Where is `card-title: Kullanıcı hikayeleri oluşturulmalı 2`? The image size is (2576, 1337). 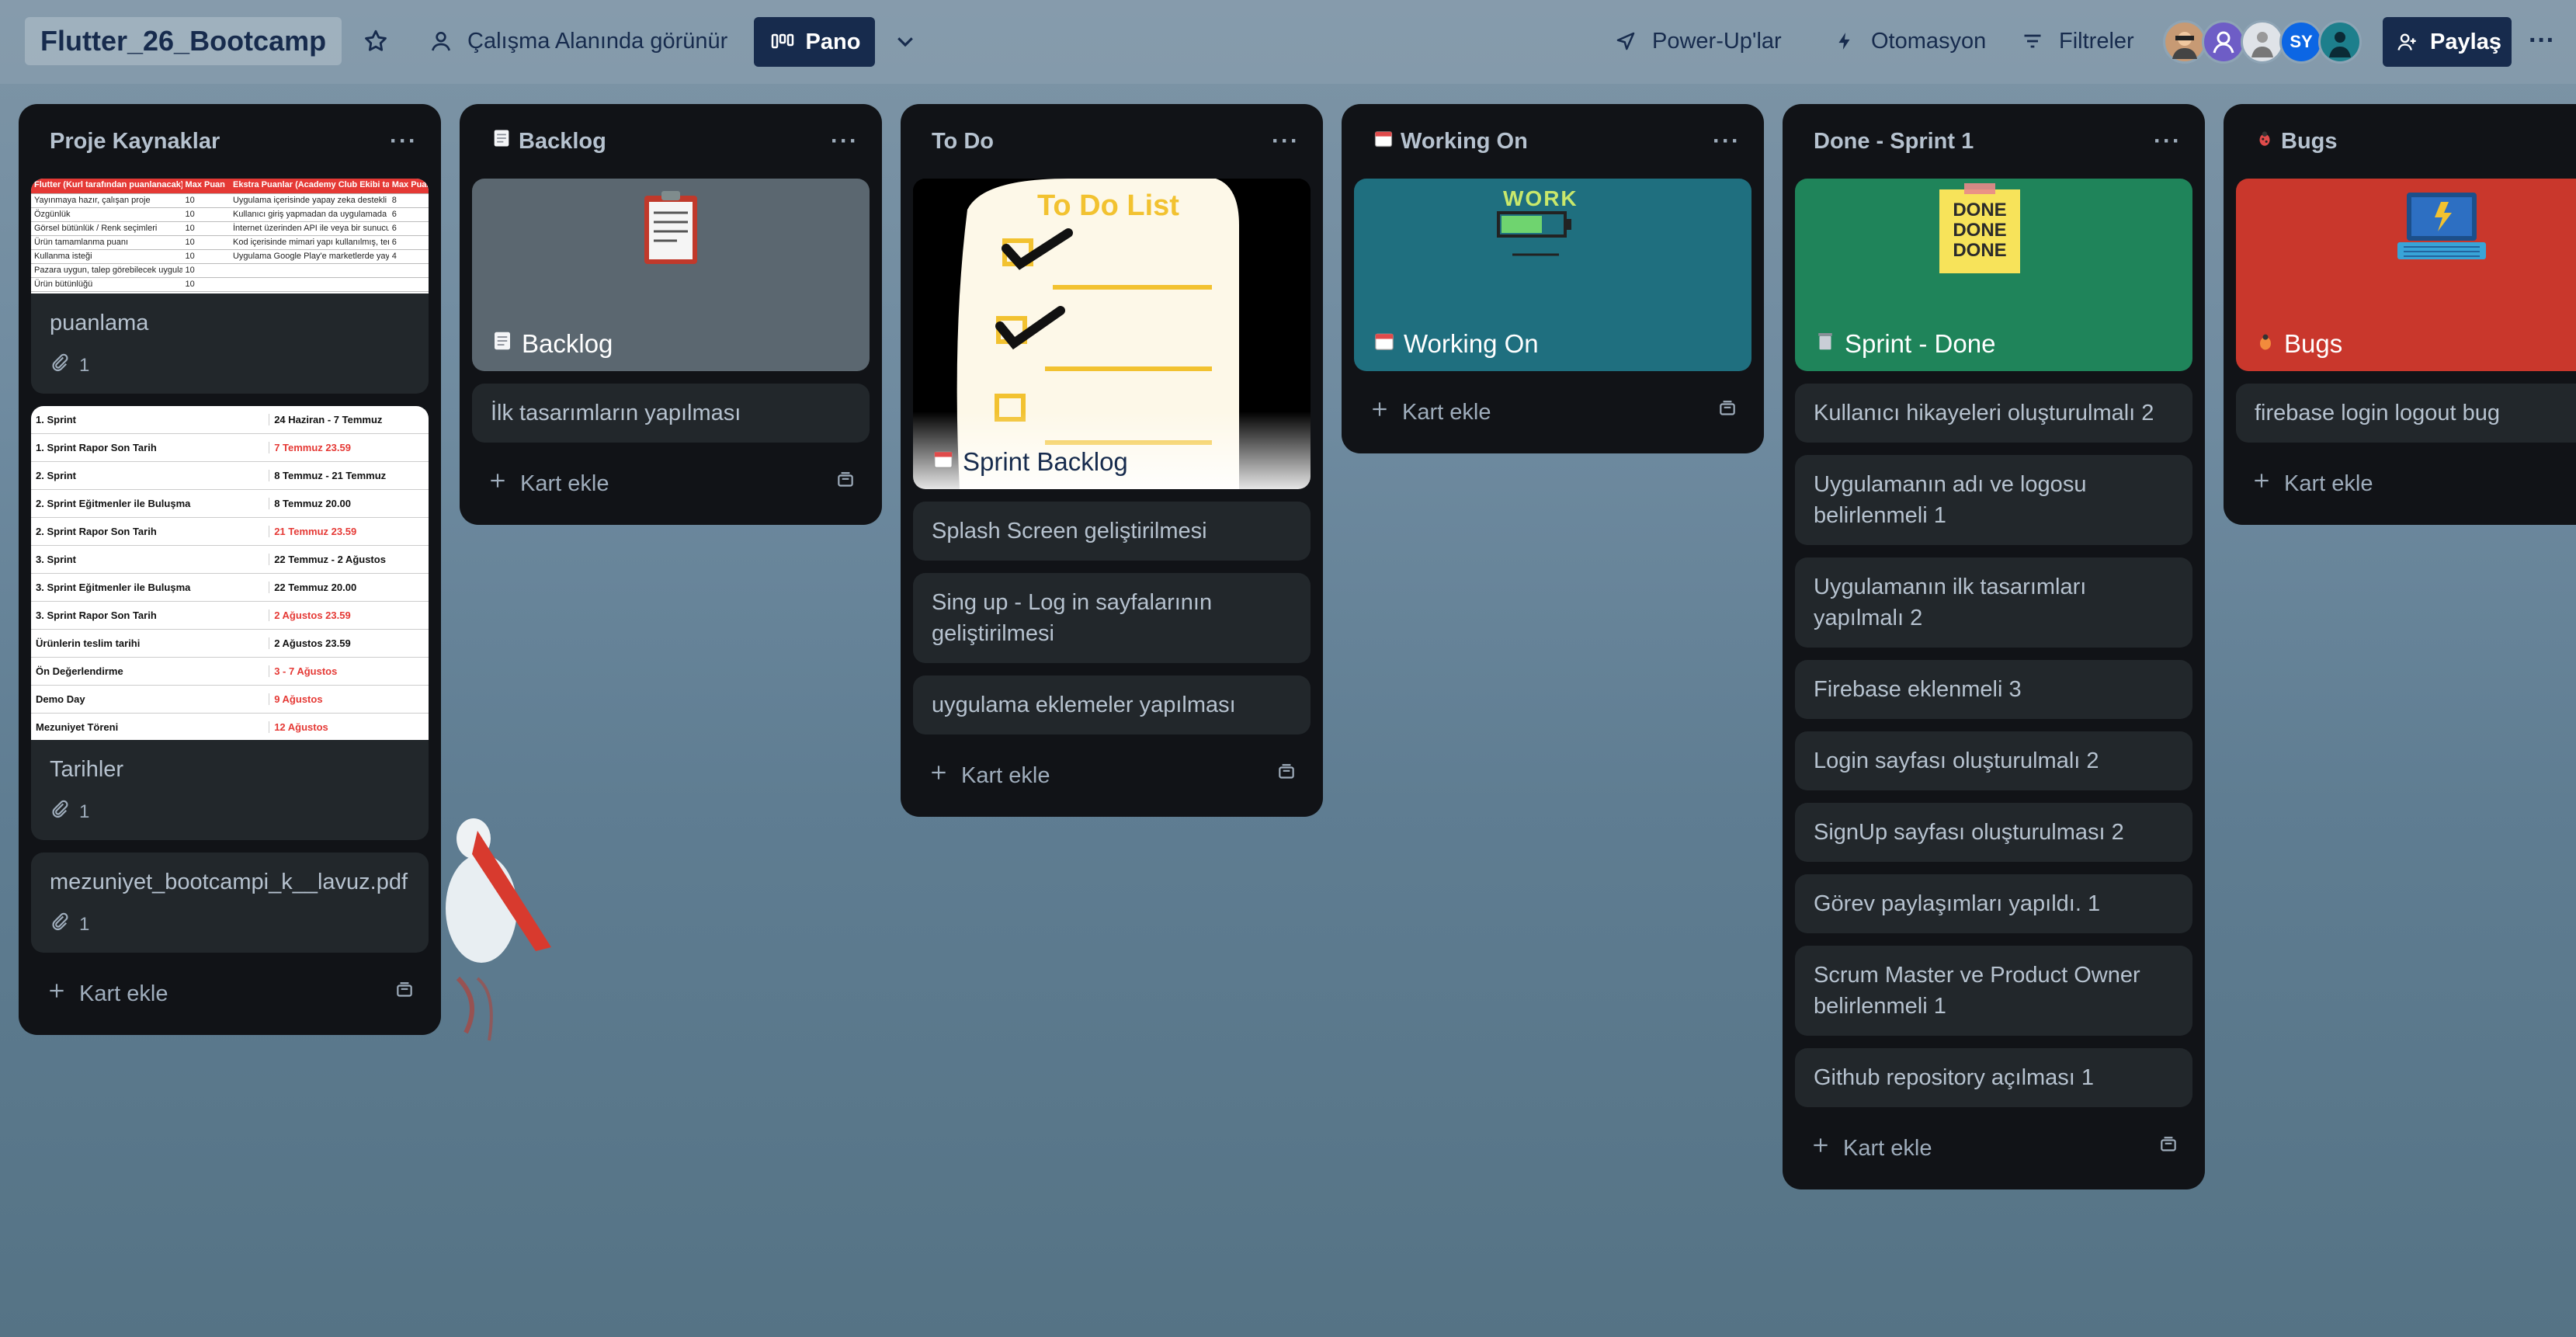 card-title: Kullanıcı hikayeleri oluşturulmalı 2 is located at coordinates (1984, 413).